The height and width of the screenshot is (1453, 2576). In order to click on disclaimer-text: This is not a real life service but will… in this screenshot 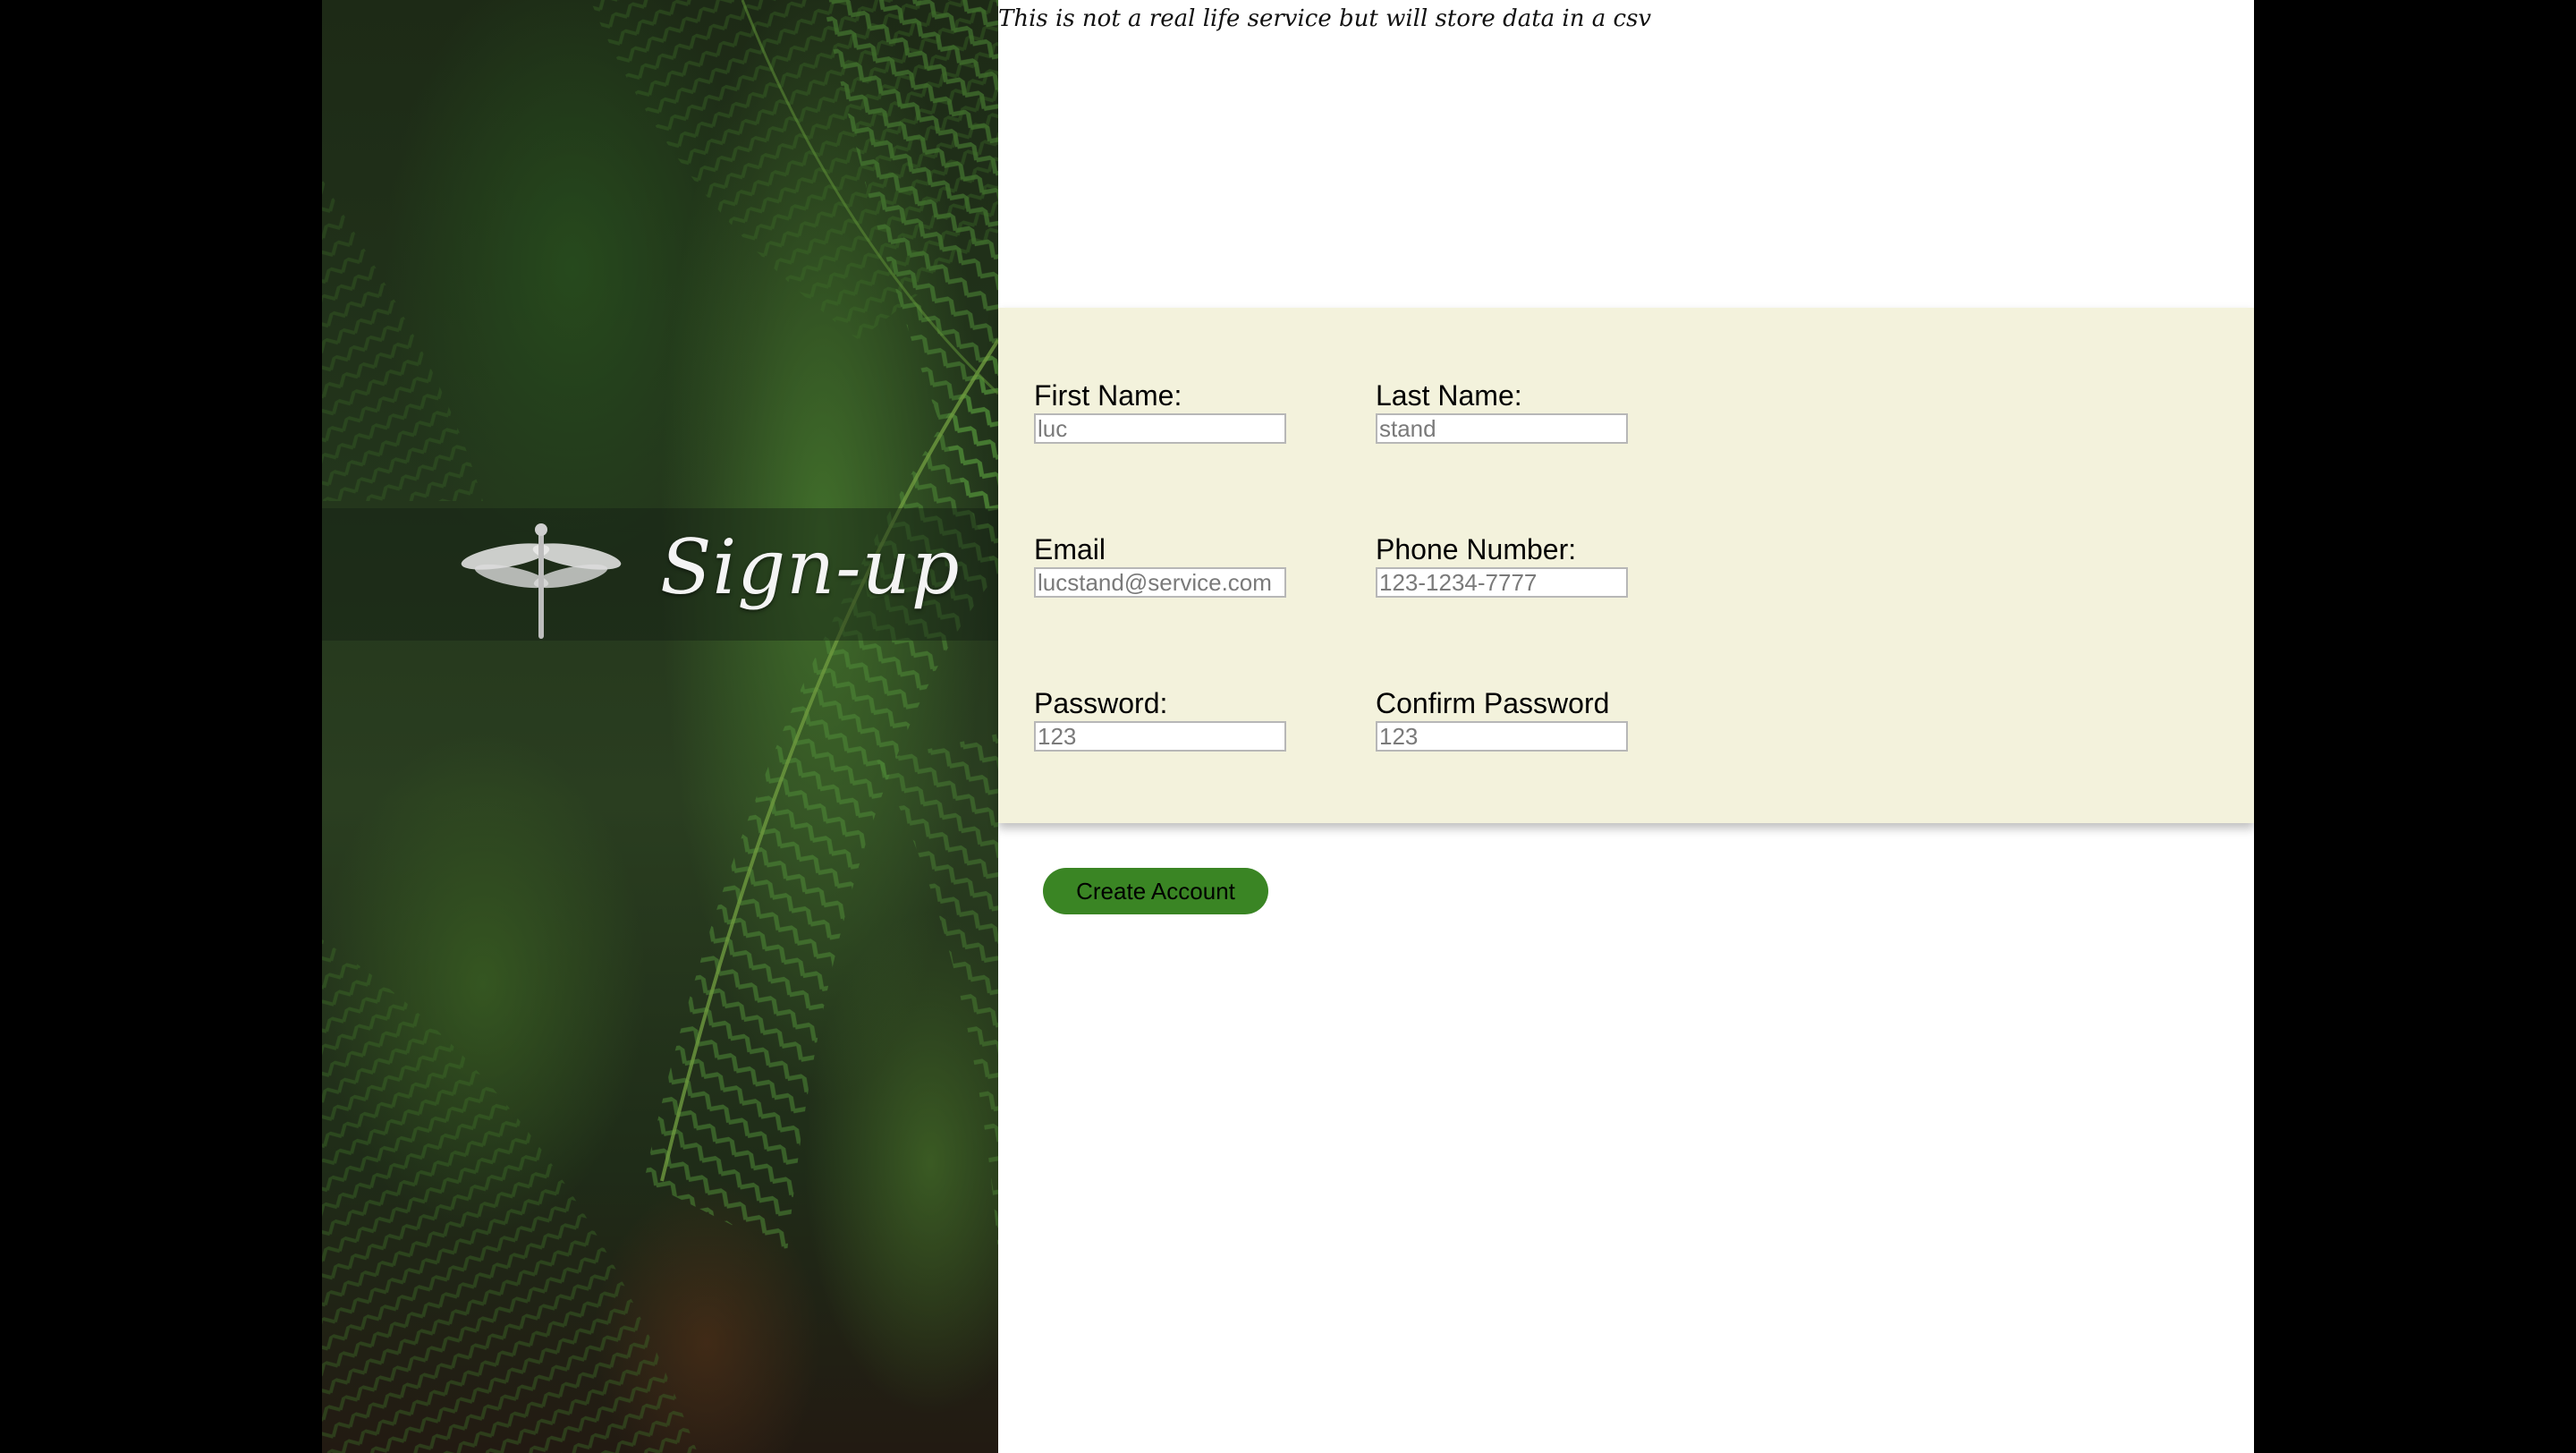, I will do `click(1325, 18)`.